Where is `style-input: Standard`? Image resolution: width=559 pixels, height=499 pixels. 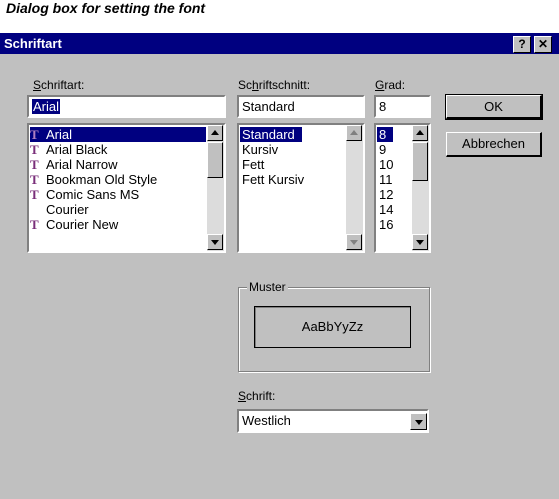
style-input: Standard is located at coordinates (301, 106).